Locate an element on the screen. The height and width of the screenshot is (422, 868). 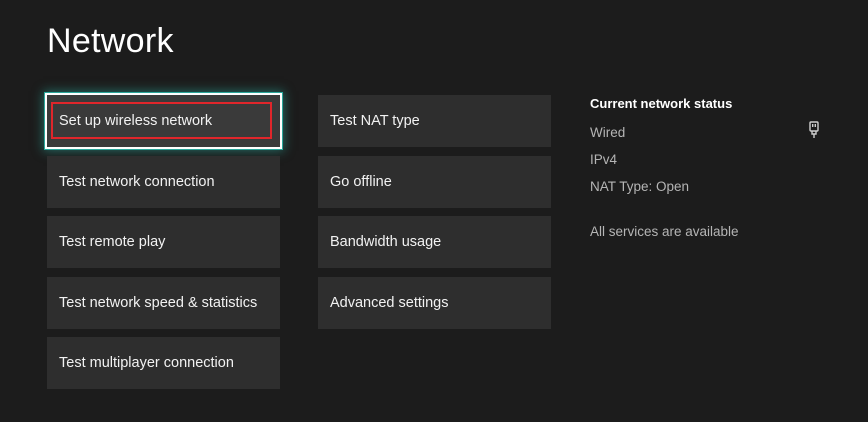
test-network-speed-label: Test network speed & statistics is located at coordinates (158, 302).